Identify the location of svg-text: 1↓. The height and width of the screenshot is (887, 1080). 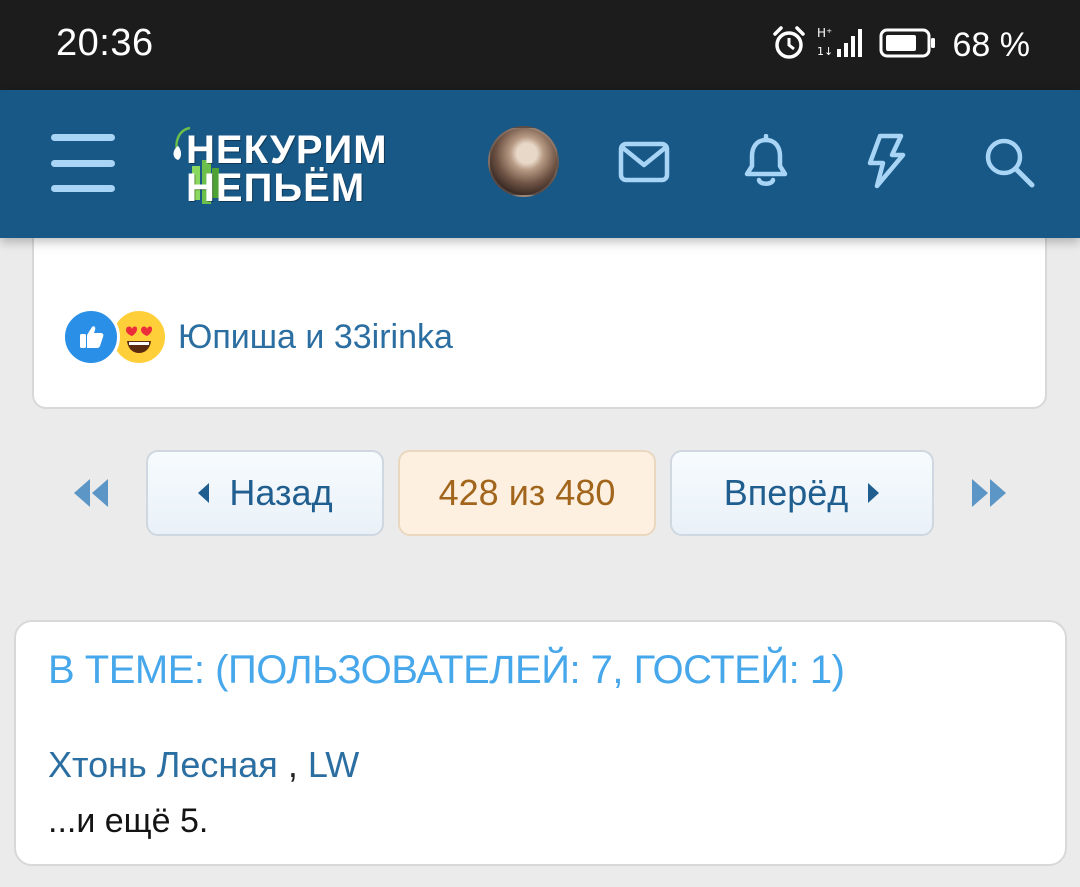
(825, 51).